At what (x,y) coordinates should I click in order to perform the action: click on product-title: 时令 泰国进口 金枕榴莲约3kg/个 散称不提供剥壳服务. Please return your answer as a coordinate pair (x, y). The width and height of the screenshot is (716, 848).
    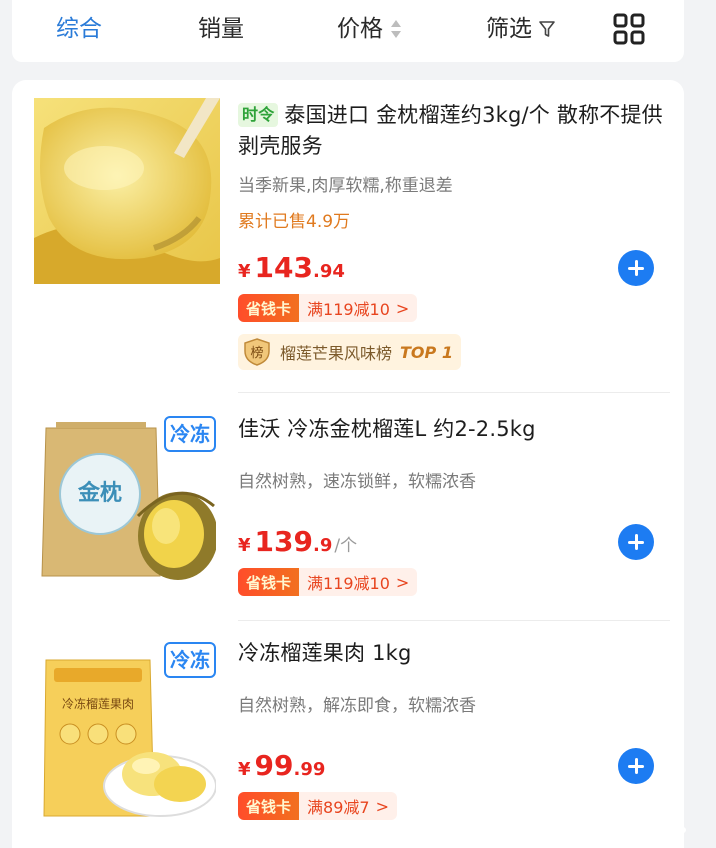
    Looking at the image, I should click on (453, 131).